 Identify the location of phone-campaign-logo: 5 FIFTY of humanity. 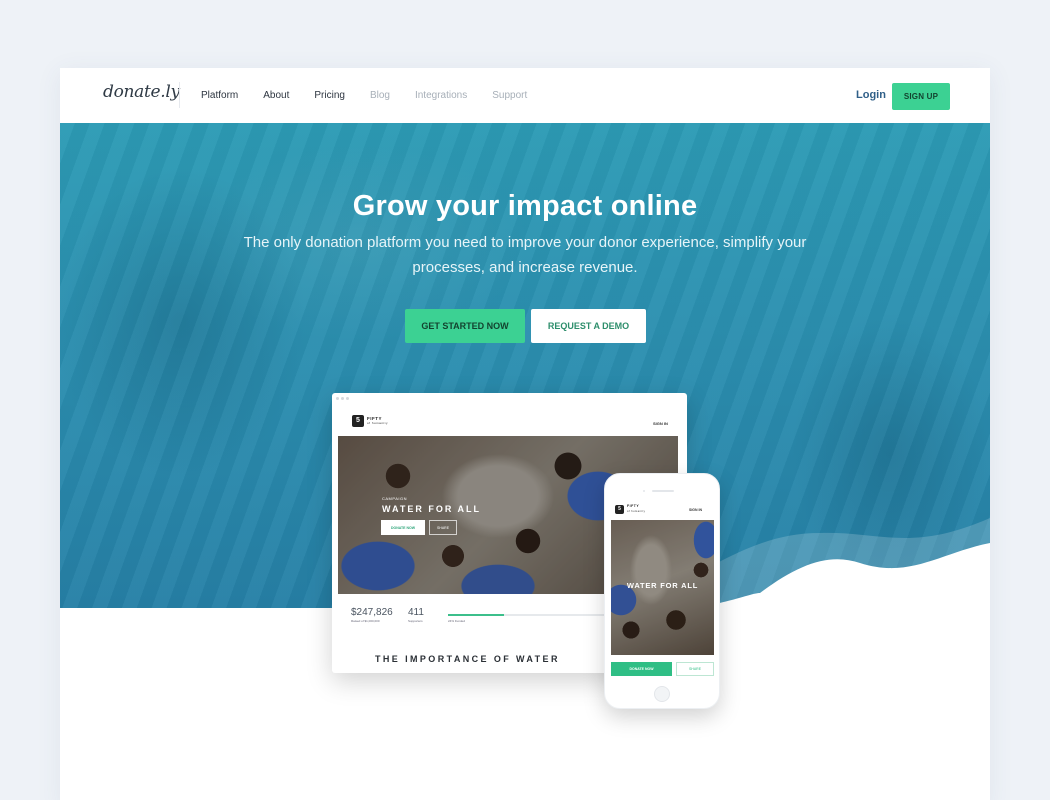
(630, 509).